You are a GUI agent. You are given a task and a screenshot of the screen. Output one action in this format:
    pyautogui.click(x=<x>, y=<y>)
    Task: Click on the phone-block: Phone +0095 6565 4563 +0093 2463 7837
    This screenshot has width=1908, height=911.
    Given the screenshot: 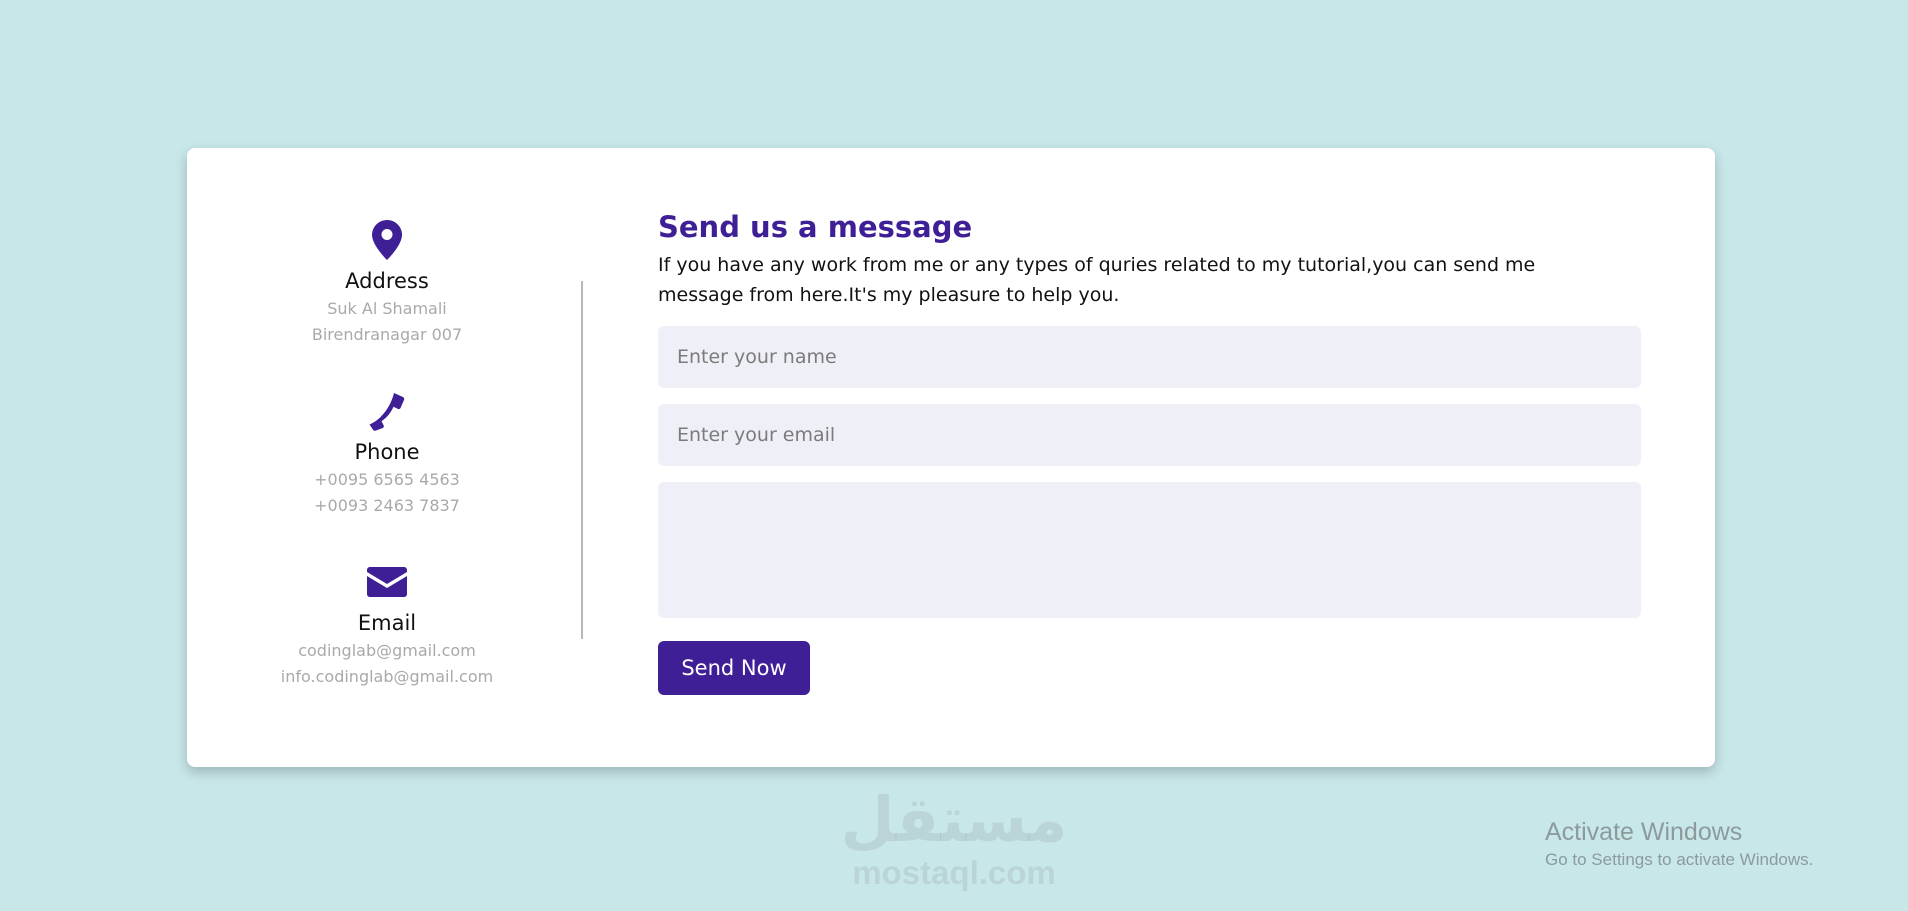 What is the action you would take?
    pyautogui.click(x=387, y=454)
    